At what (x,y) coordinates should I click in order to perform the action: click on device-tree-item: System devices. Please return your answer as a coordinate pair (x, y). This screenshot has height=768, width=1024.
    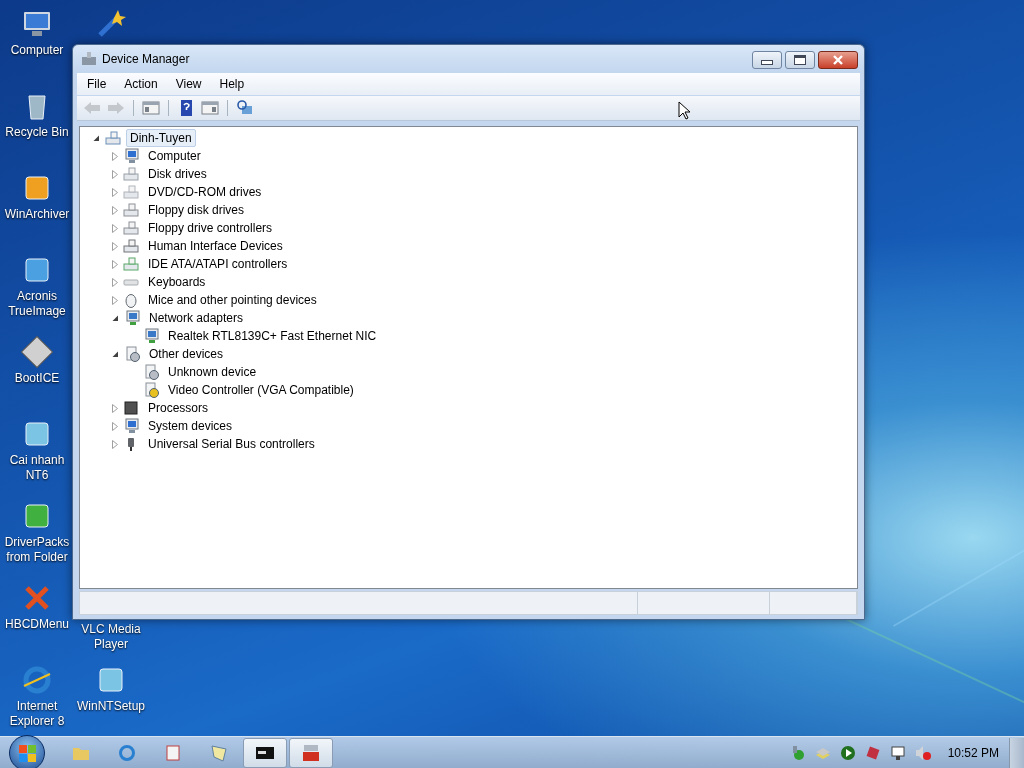
    Looking at the image, I should click on (190, 426).